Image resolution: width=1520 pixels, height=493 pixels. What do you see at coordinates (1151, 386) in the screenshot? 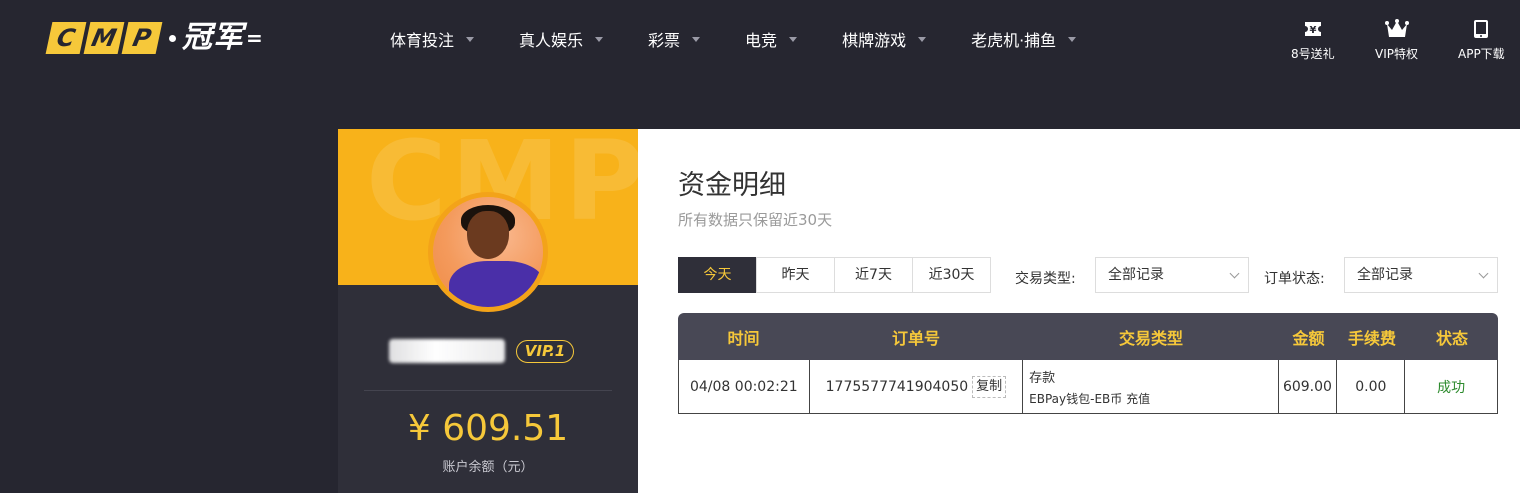
I see `cell-type: 存款 EBPay钱包-EB币 充值` at bounding box center [1151, 386].